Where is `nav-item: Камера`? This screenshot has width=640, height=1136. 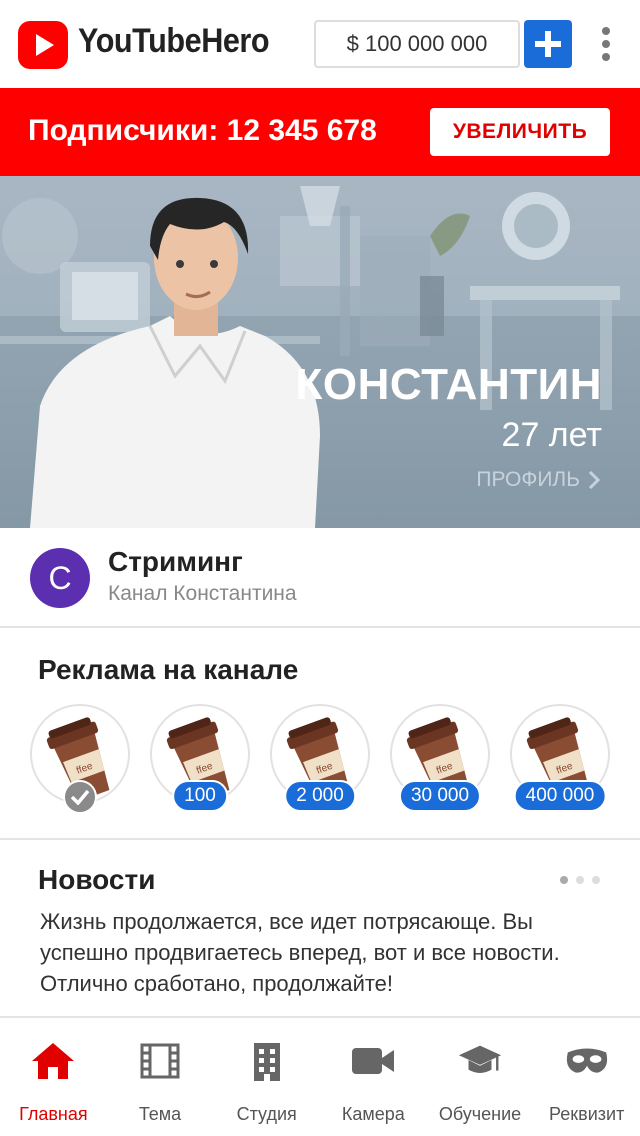 nav-item: Камера is located at coordinates (373, 1078).